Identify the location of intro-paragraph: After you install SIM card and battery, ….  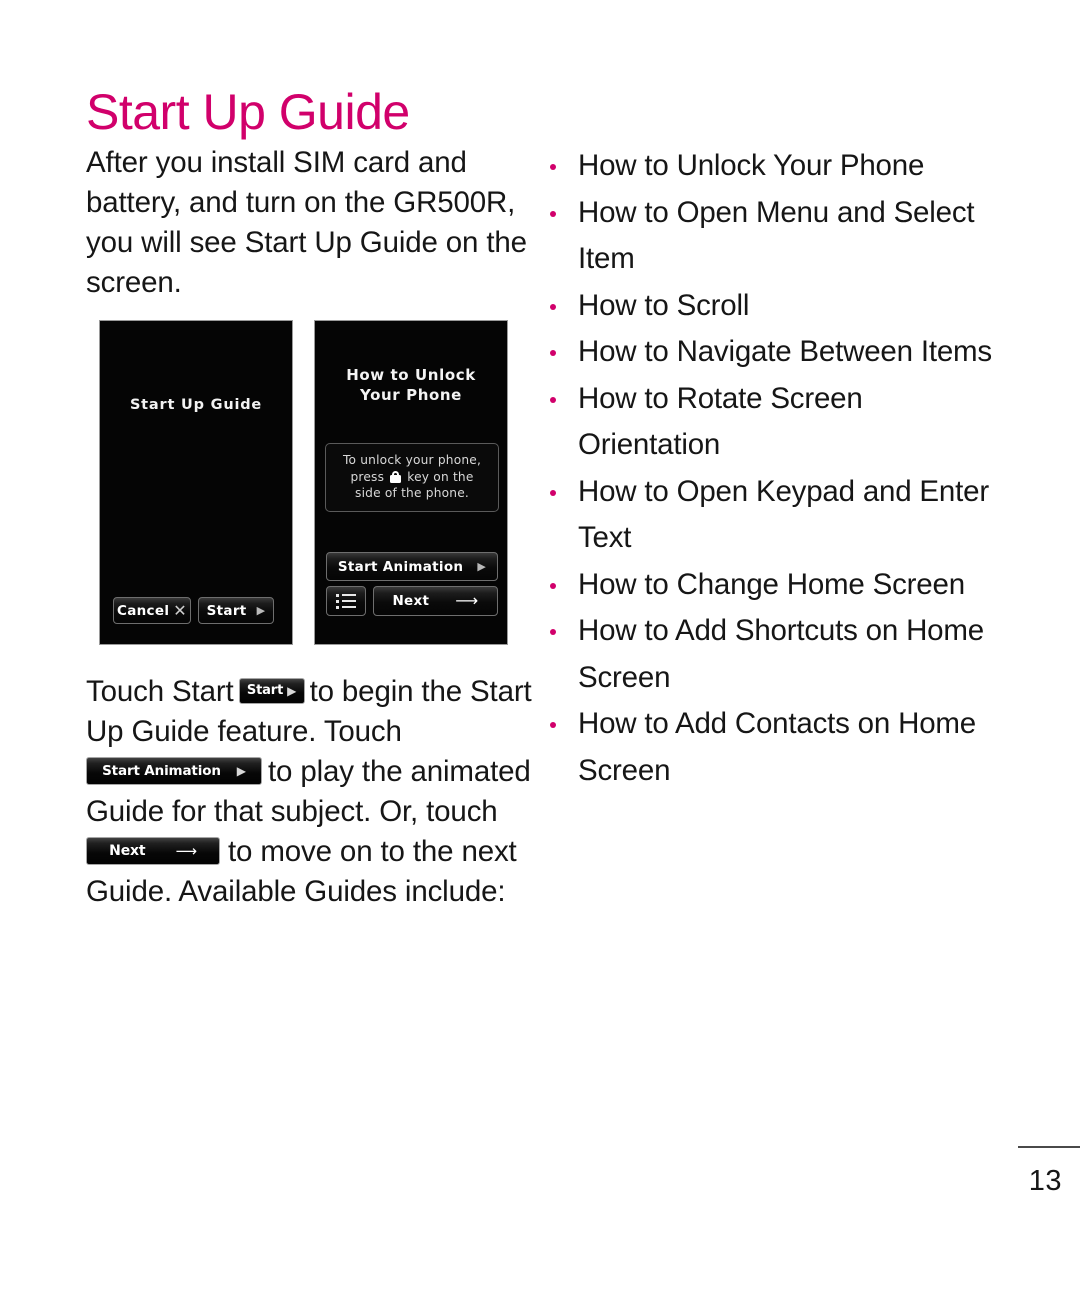
(306, 222).